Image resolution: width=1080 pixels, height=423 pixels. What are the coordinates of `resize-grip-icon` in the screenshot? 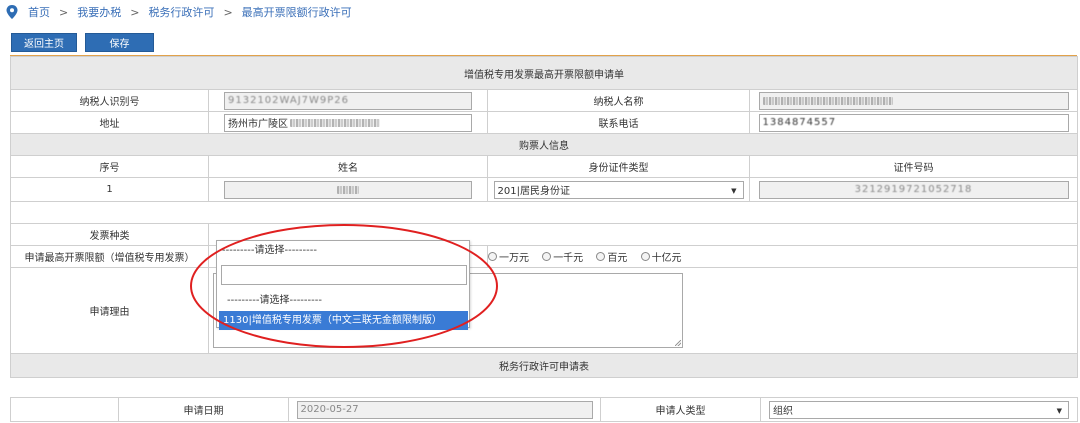 It's located at (678, 343).